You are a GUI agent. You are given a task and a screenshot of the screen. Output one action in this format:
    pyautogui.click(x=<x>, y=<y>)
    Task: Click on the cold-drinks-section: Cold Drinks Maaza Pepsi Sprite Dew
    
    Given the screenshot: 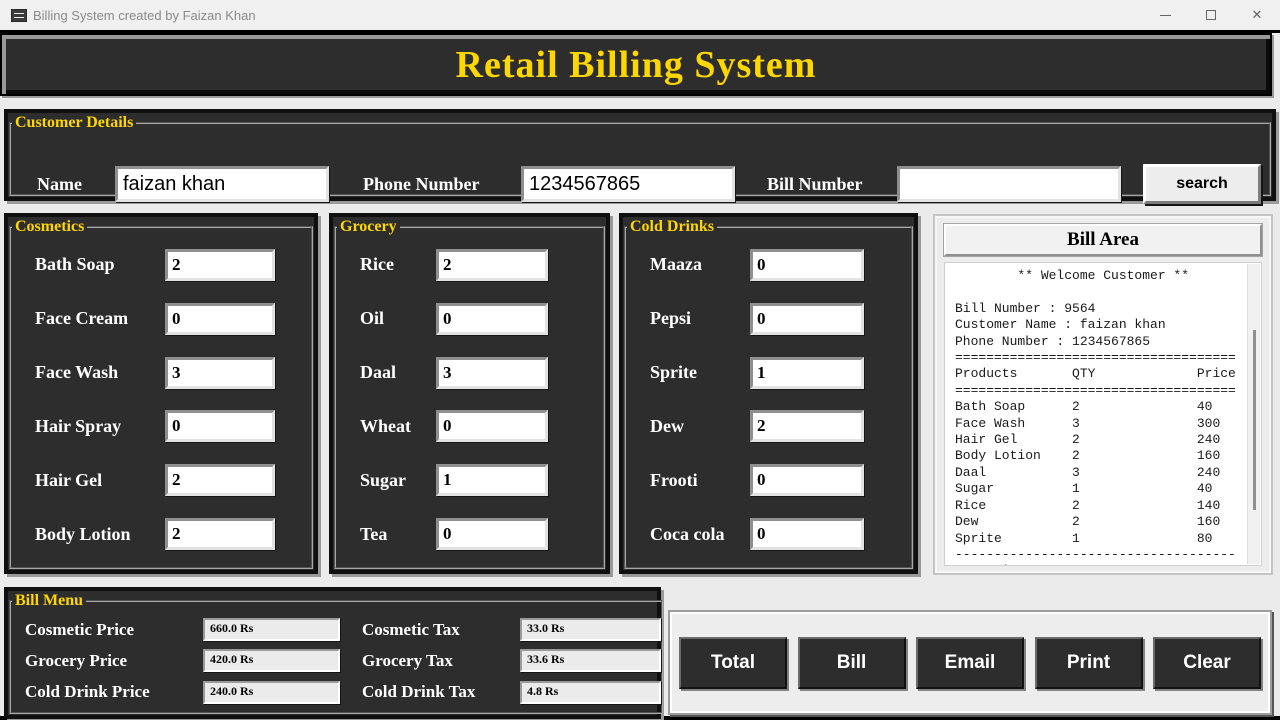 What is the action you would take?
    pyautogui.click(x=768, y=393)
    